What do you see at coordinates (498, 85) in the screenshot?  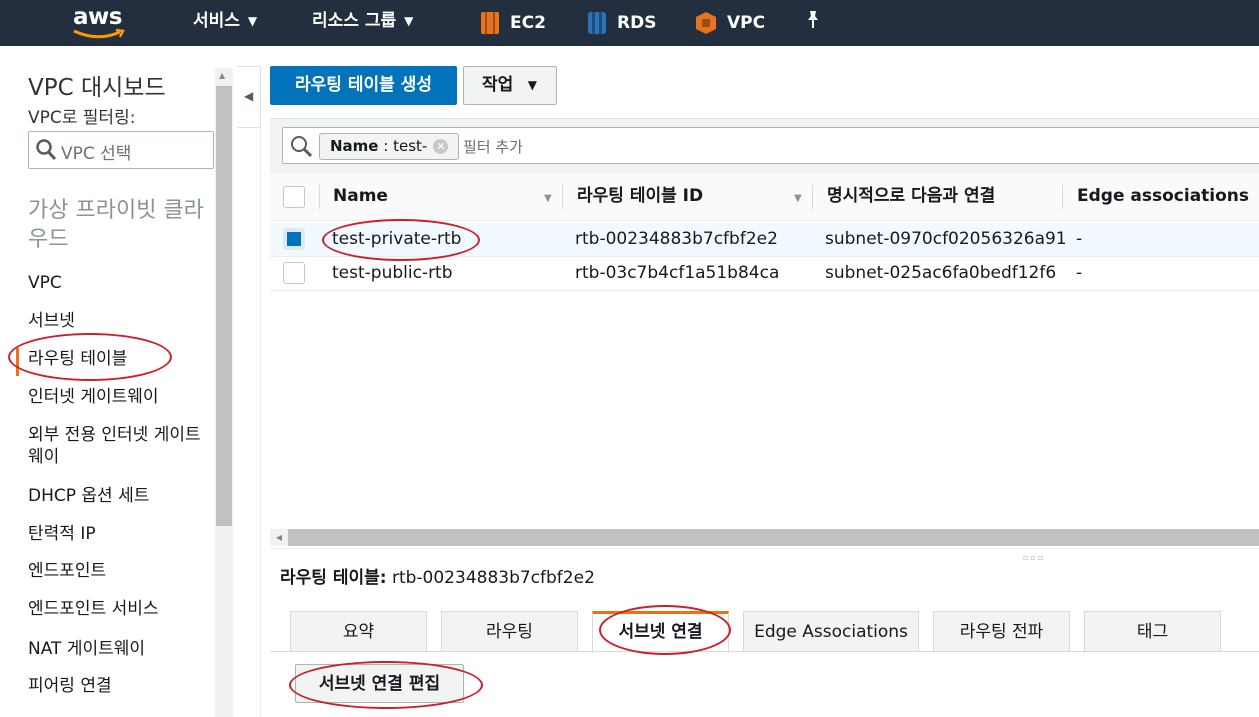 I see `actions-label: 작업` at bounding box center [498, 85].